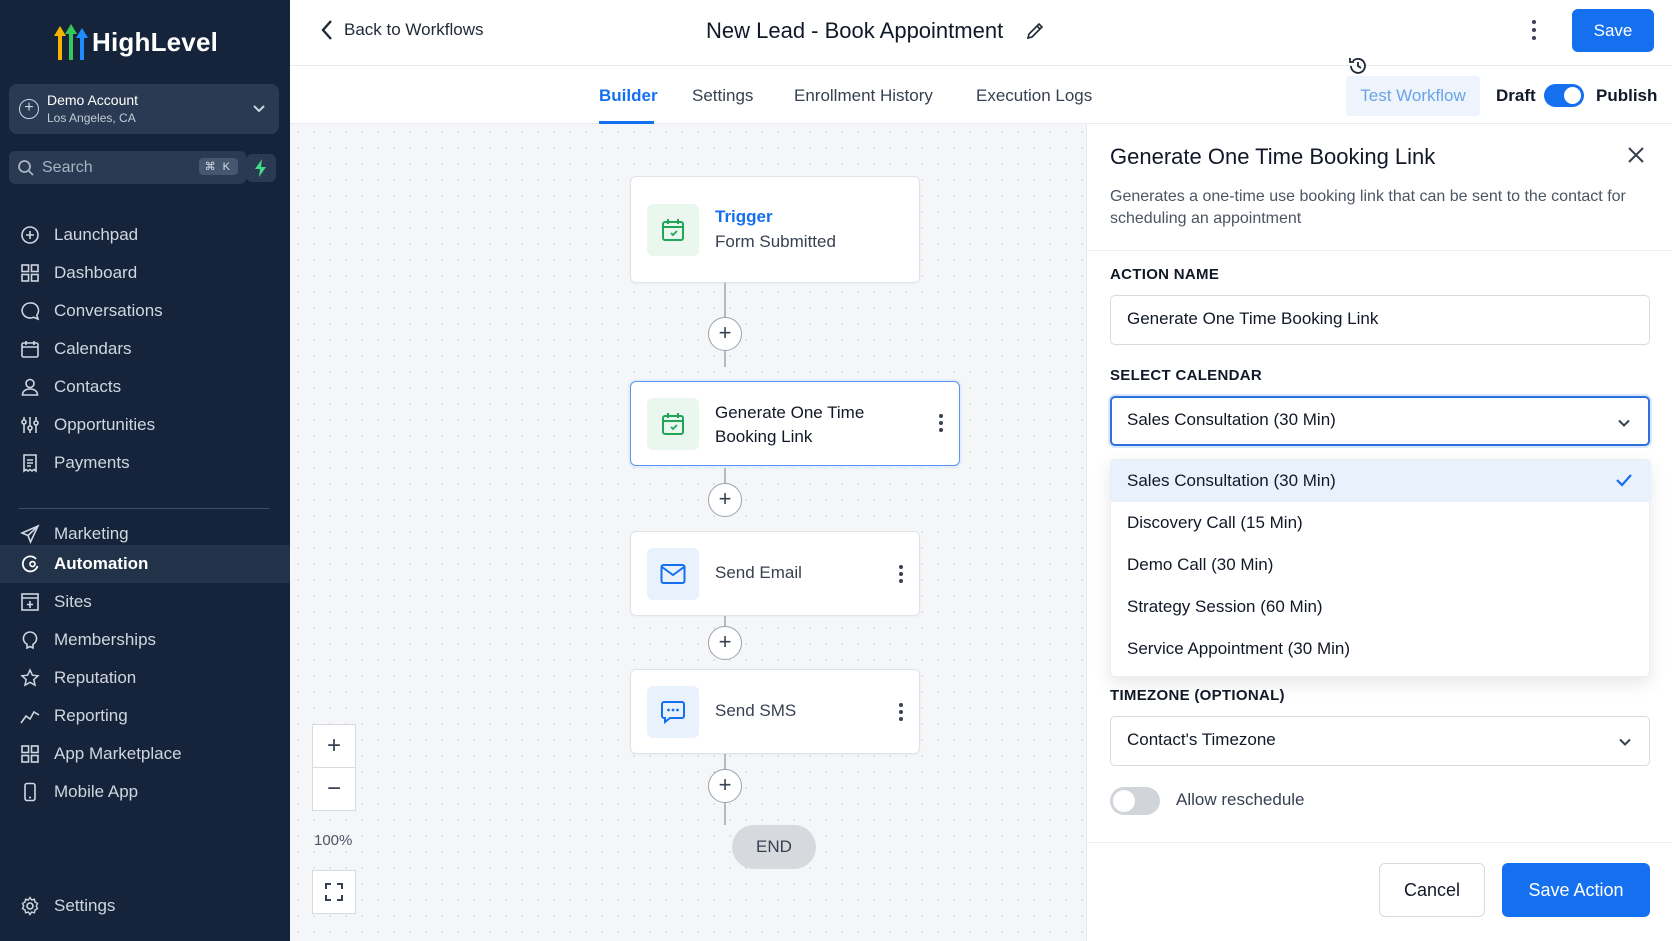 This screenshot has height=941, width=1672. I want to click on end-node: END, so click(774, 847).